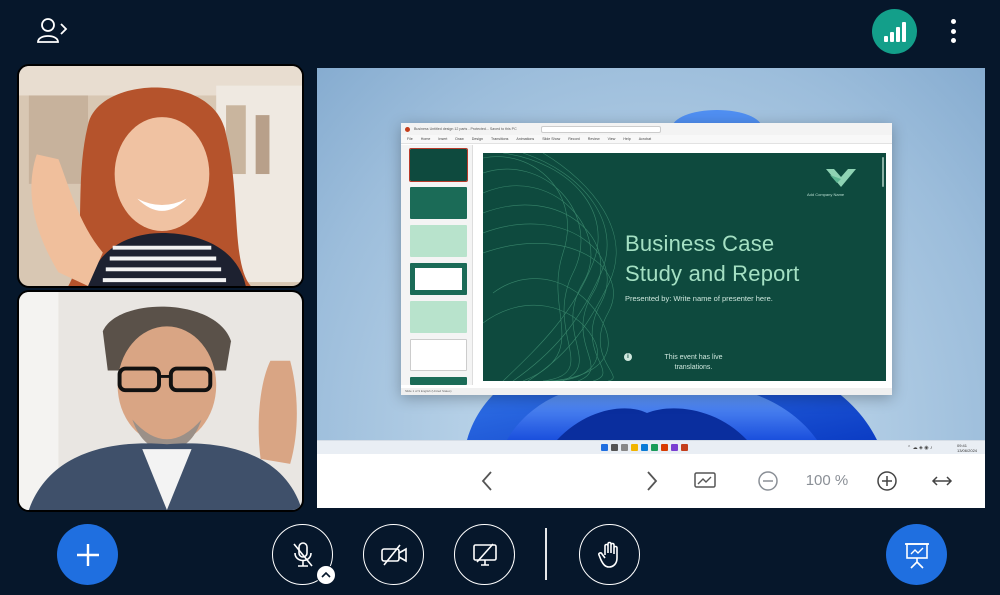 This screenshot has height=595, width=1000. I want to click on presentation-button, so click(916, 554).